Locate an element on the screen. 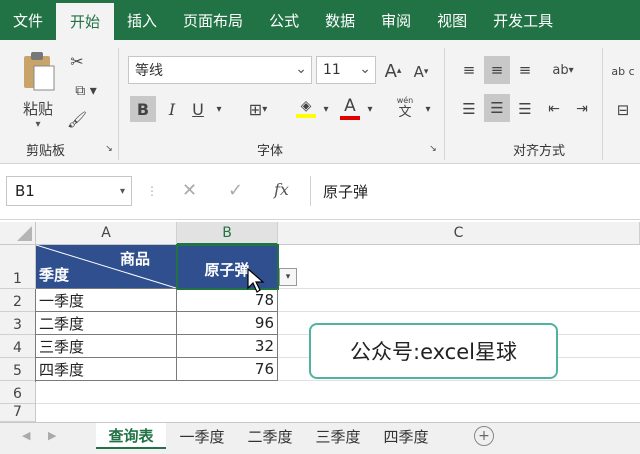 This screenshot has width=640, height=454. insert-function-button: fx is located at coordinates (281, 189).